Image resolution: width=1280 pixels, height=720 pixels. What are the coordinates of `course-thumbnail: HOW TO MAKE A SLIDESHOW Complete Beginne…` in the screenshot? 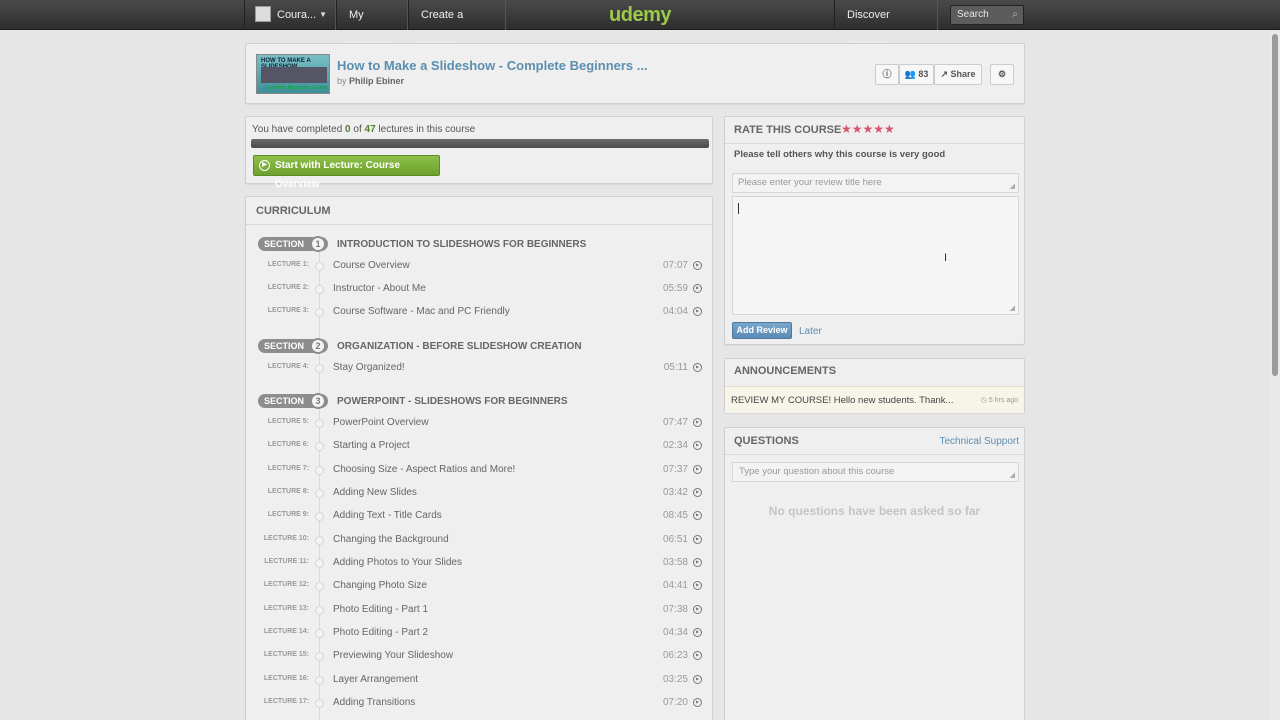 It's located at (293, 74).